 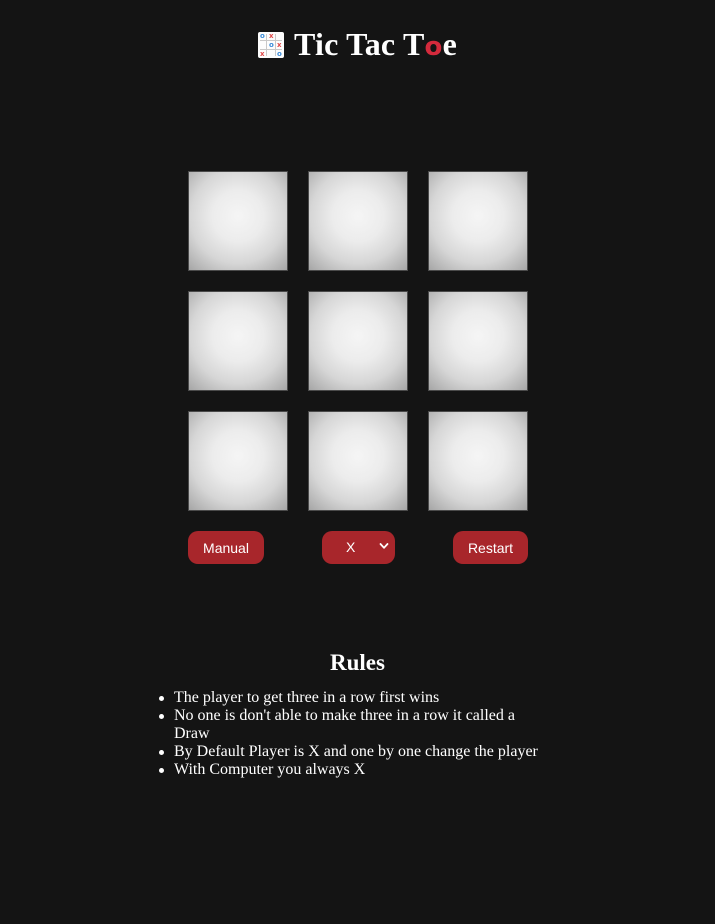 What do you see at coordinates (356, 770) in the screenshot?
I see `rule-item: With Computer you always X` at bounding box center [356, 770].